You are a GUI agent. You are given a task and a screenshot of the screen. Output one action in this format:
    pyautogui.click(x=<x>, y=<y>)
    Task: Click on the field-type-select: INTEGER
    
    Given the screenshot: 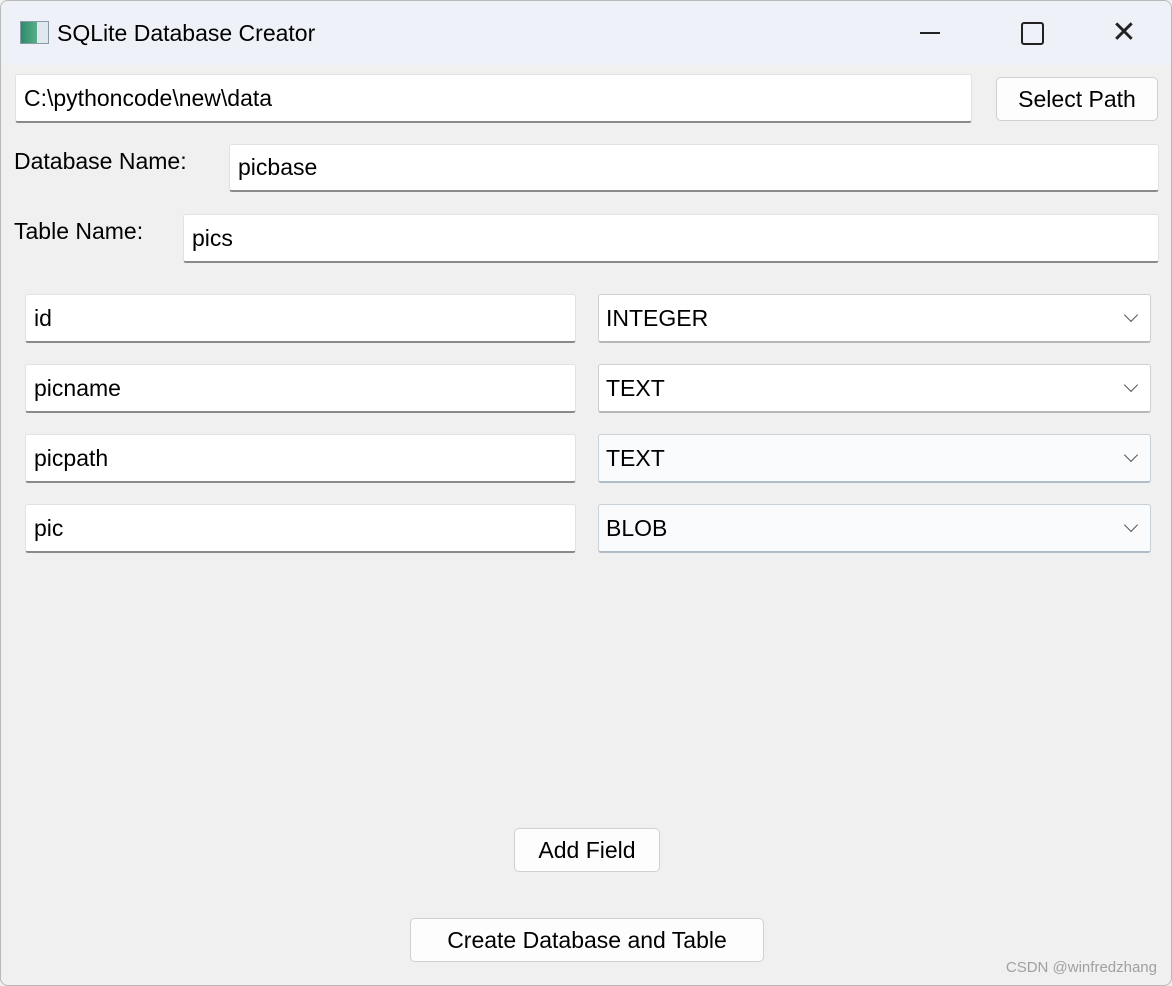 What is the action you would take?
    pyautogui.click(x=874, y=318)
    